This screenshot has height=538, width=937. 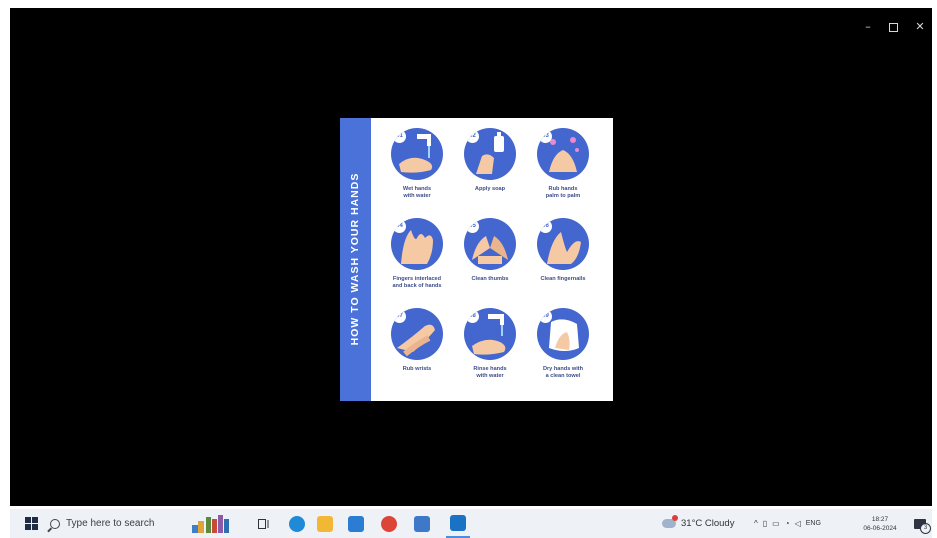 I want to click on step-card-7: 07 Rub wrists, so click(x=417, y=351).